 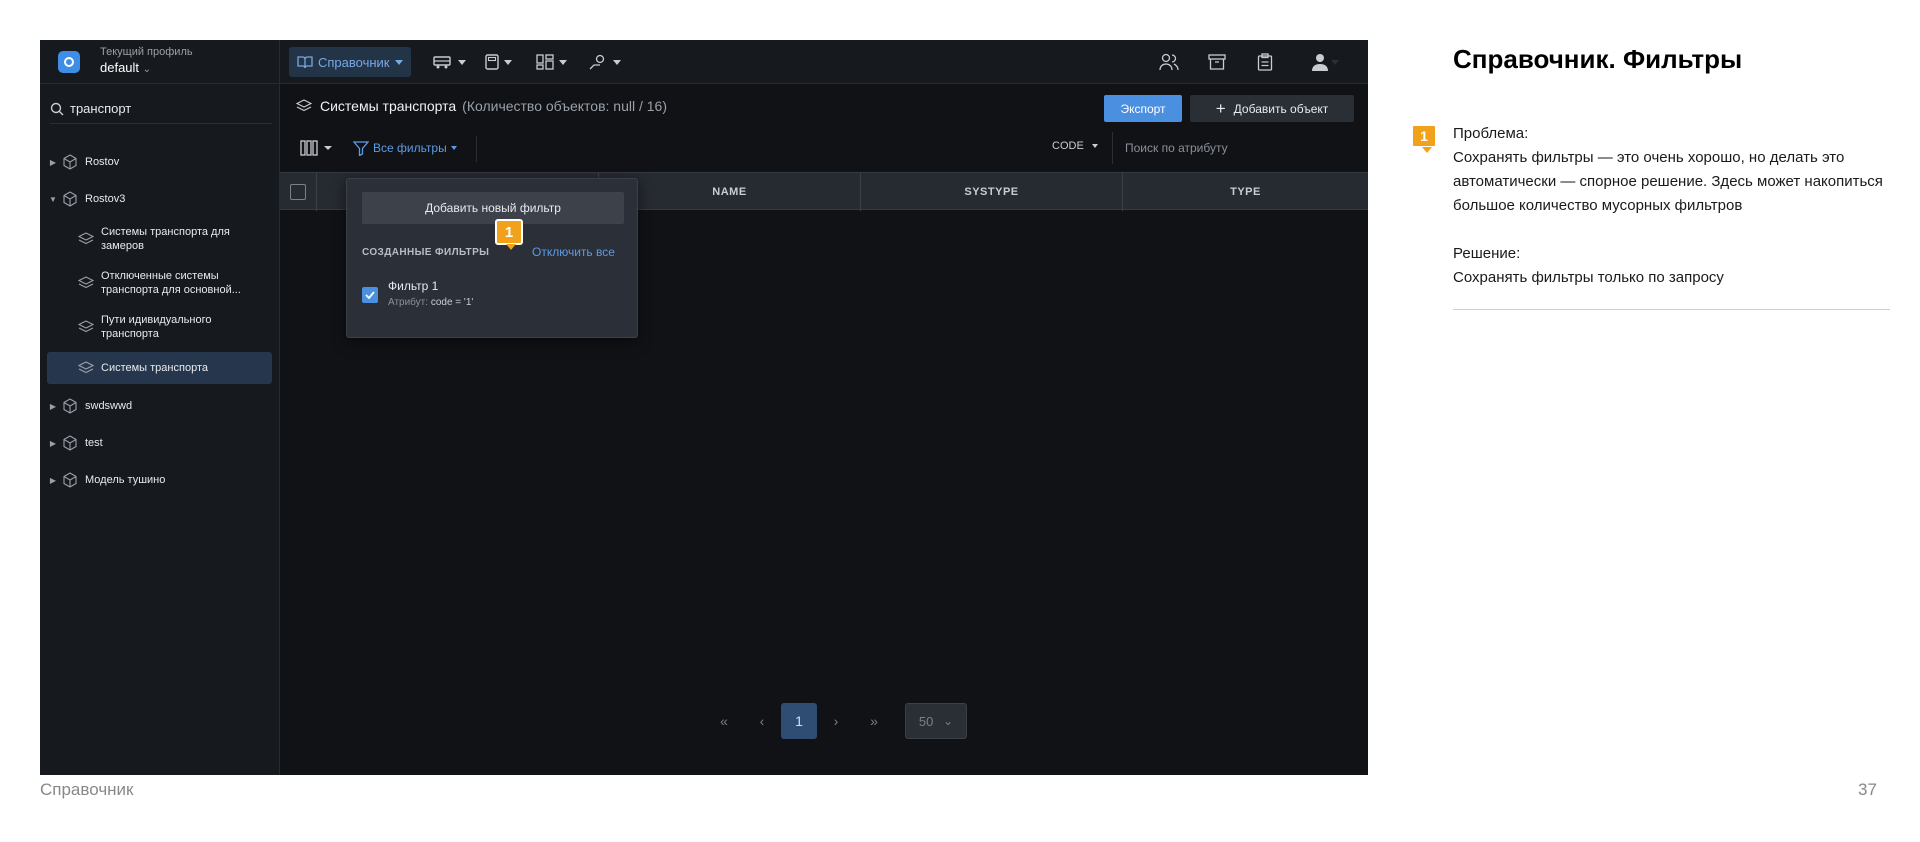 I want to click on add-filter-button: Добавить новый фильтр, so click(x=493, y=208).